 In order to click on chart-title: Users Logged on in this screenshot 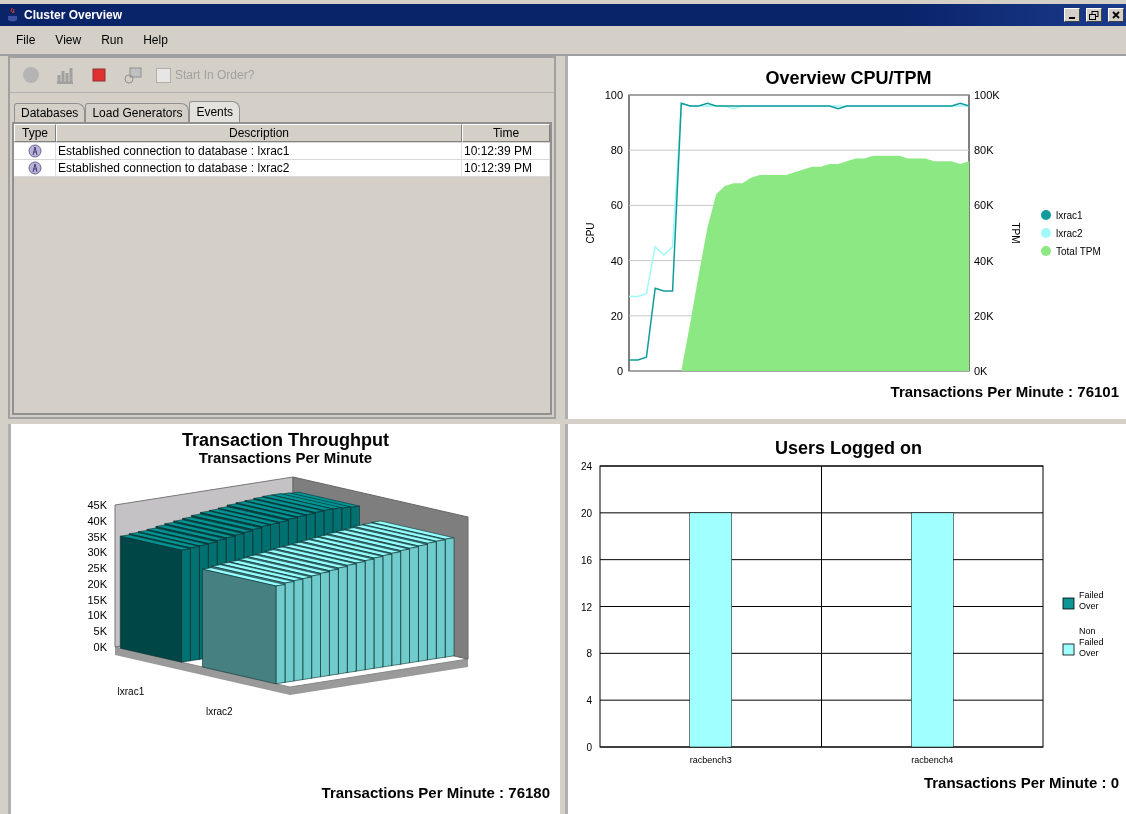, I will do `click(848, 448)`.